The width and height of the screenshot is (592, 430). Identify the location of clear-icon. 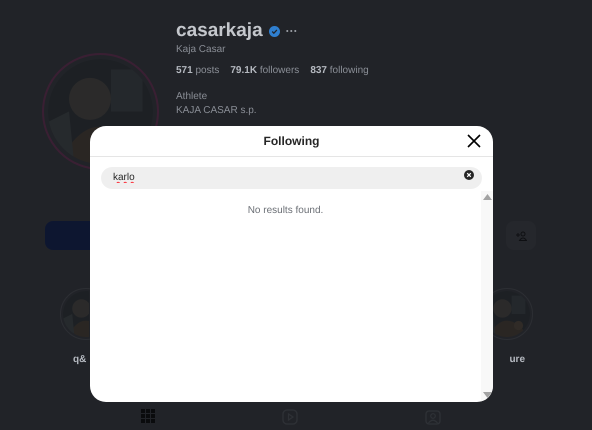
(469, 175).